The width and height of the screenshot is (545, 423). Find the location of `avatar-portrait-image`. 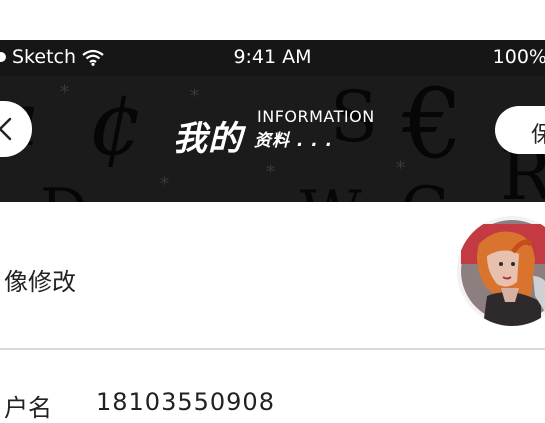

avatar-portrait-image is located at coordinates (501, 271).